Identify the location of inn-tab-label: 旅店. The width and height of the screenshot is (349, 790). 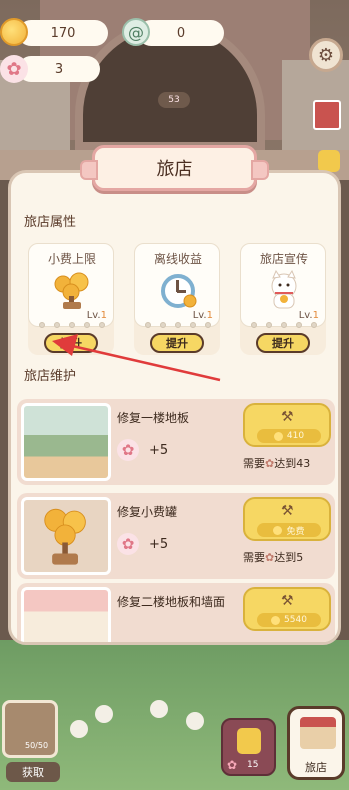
(316, 767).